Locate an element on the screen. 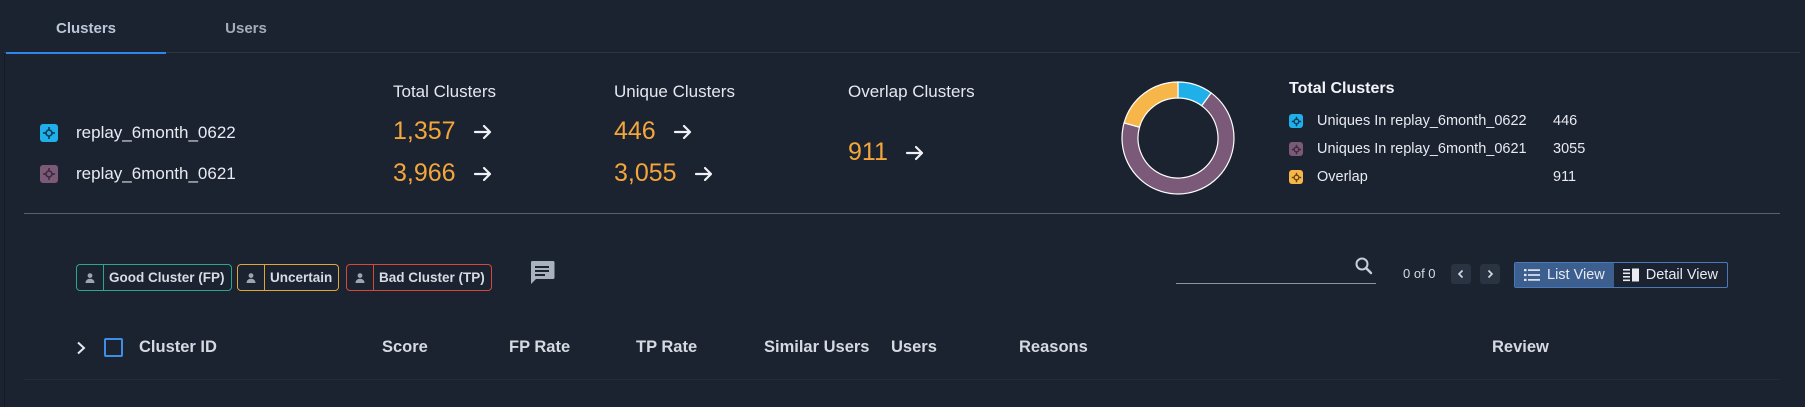  chip-label: Uncertain is located at coordinates (301, 277).